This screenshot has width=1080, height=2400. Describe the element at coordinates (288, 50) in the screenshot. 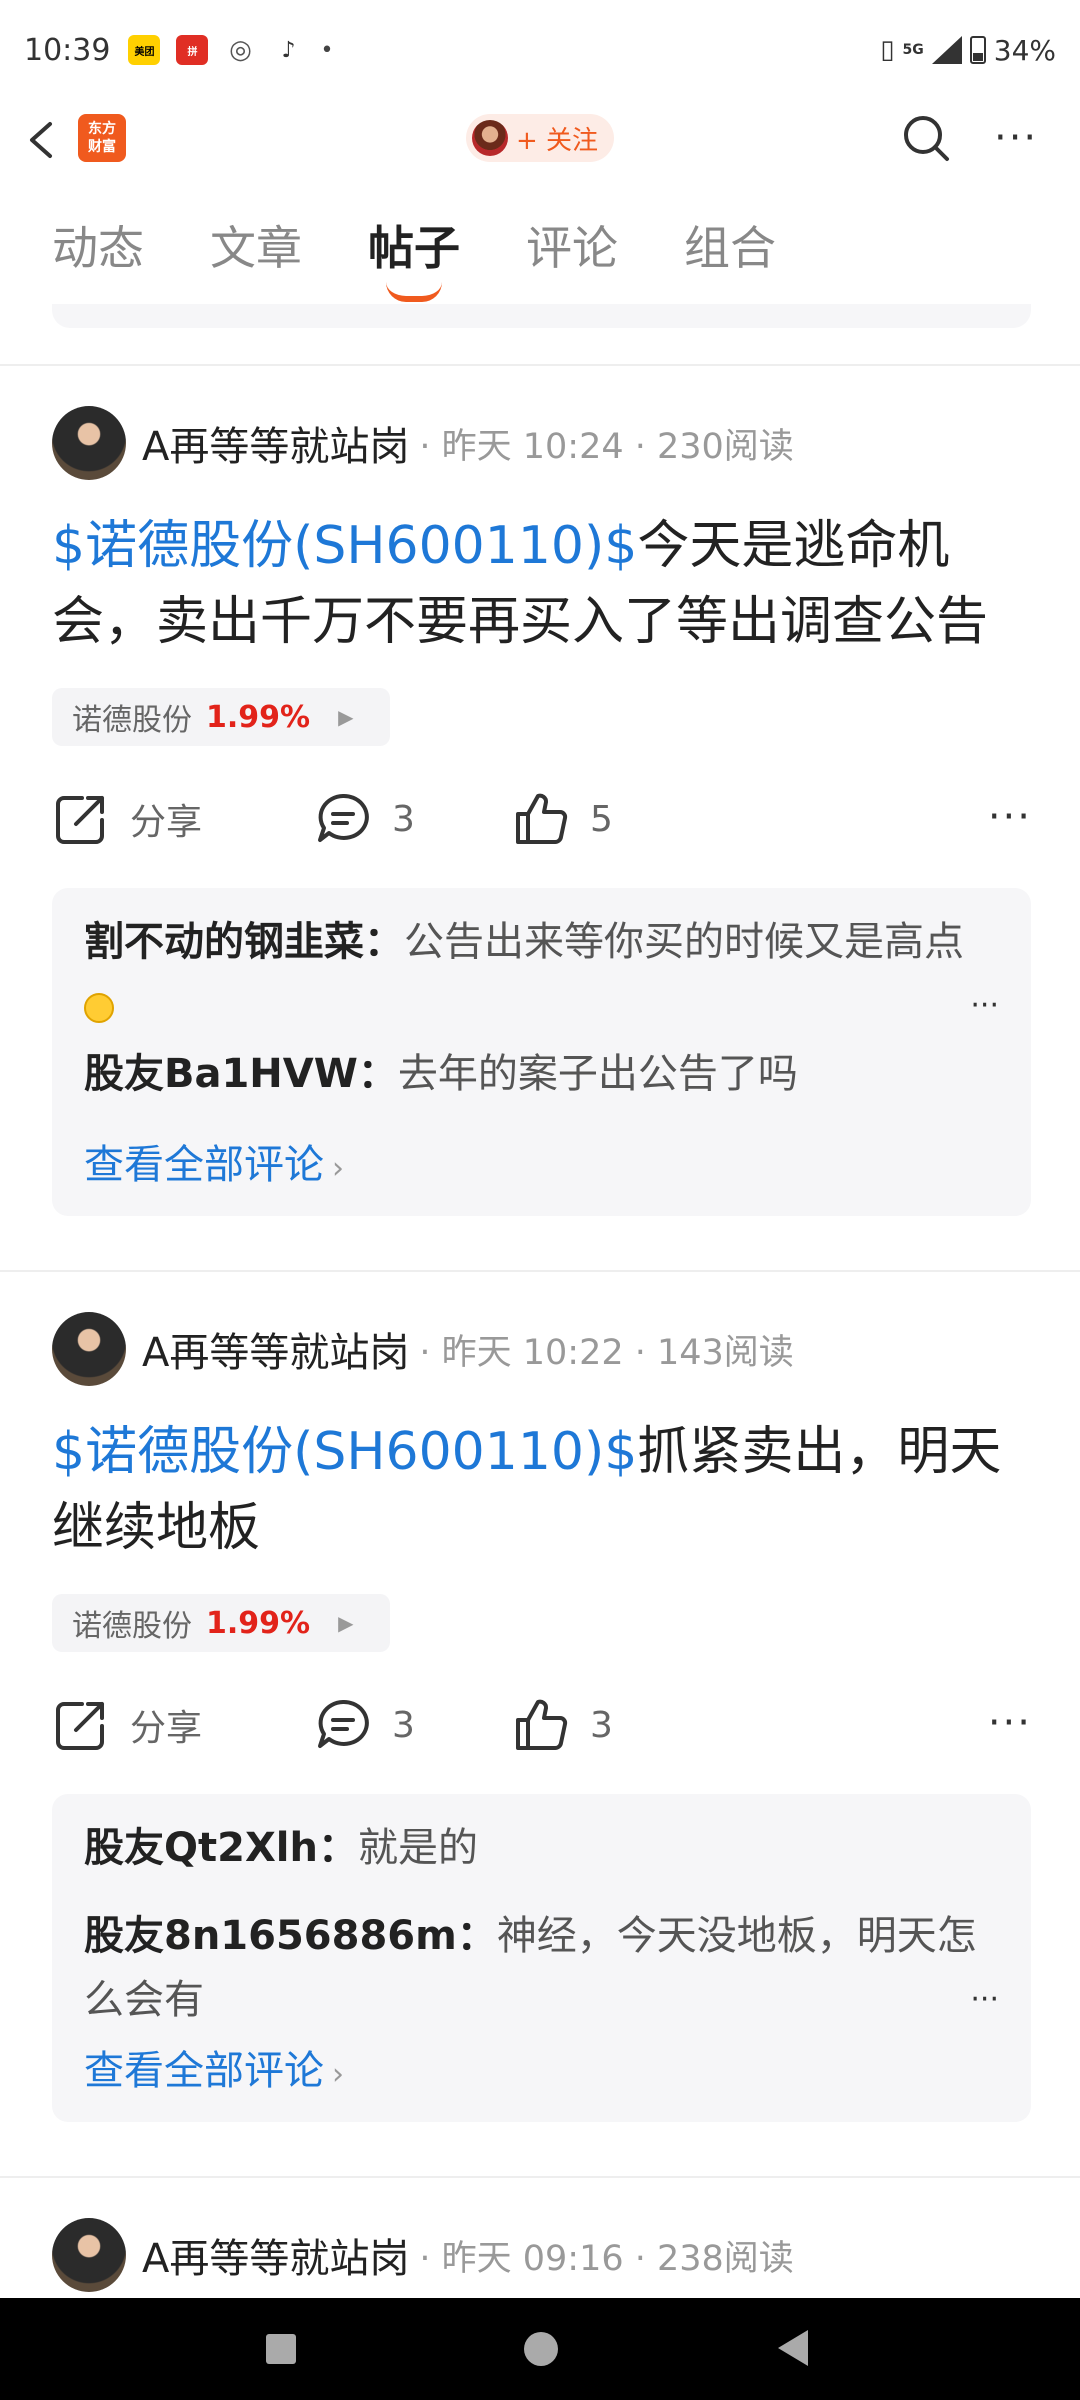

I see `tiktok-icon: ♪` at that location.